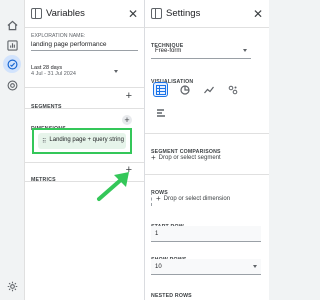 The width and height of the screenshot is (320, 300). I want to click on dimension-chip-label: Landing page + query string, so click(86, 140).